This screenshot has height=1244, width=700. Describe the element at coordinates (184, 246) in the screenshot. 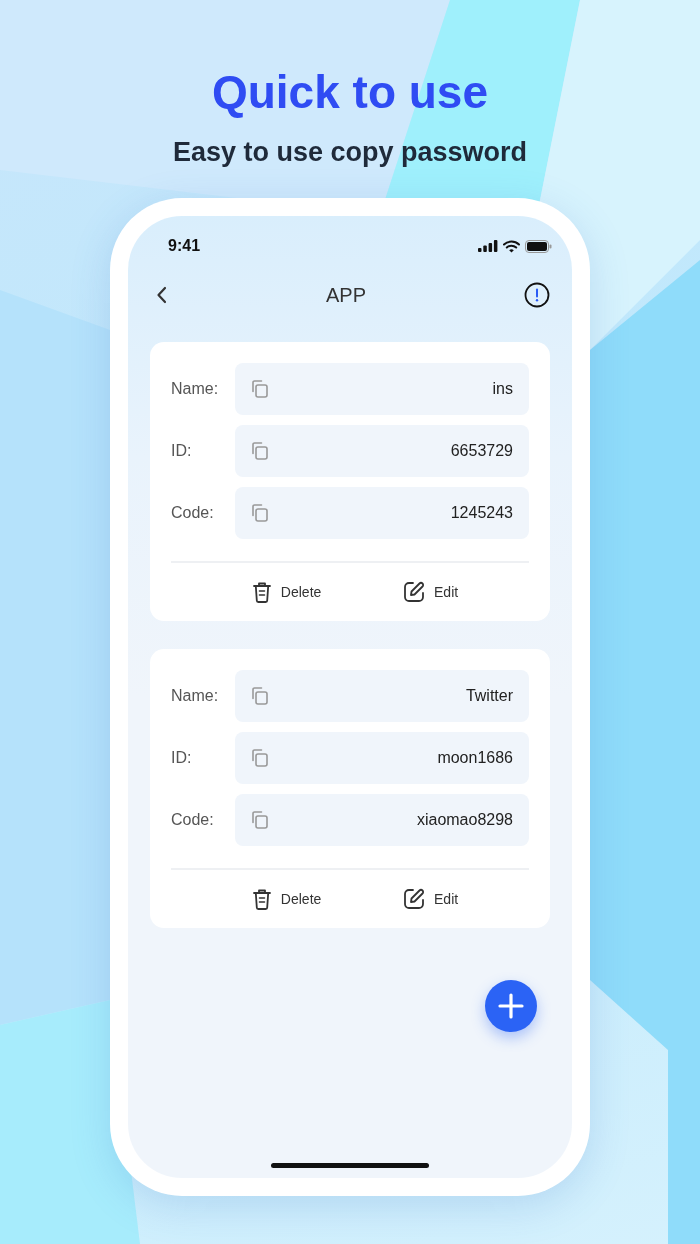

I see `status-time: 9:41` at that location.